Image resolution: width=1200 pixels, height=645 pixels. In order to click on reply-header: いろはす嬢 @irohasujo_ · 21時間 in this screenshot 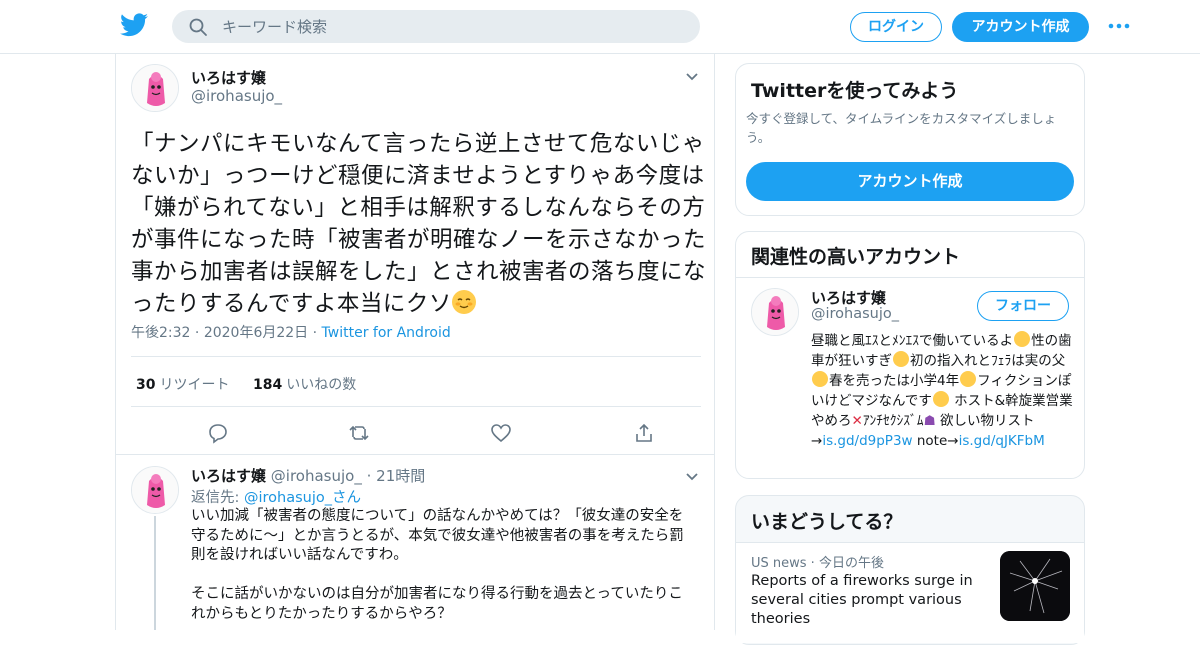, I will do `click(308, 475)`.